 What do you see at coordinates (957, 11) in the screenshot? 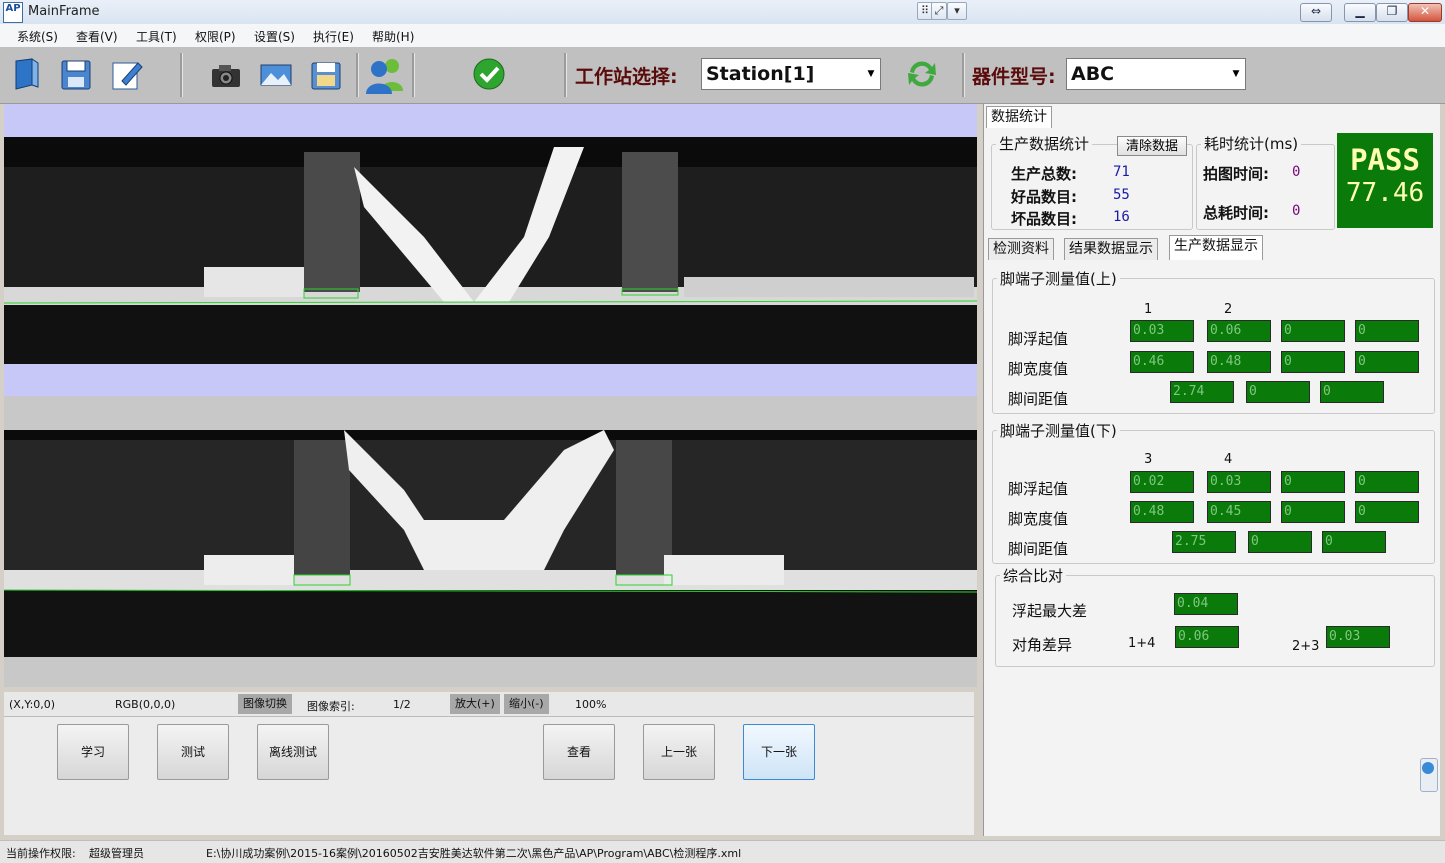
I see `chevron-down-icon: ▾` at bounding box center [957, 11].